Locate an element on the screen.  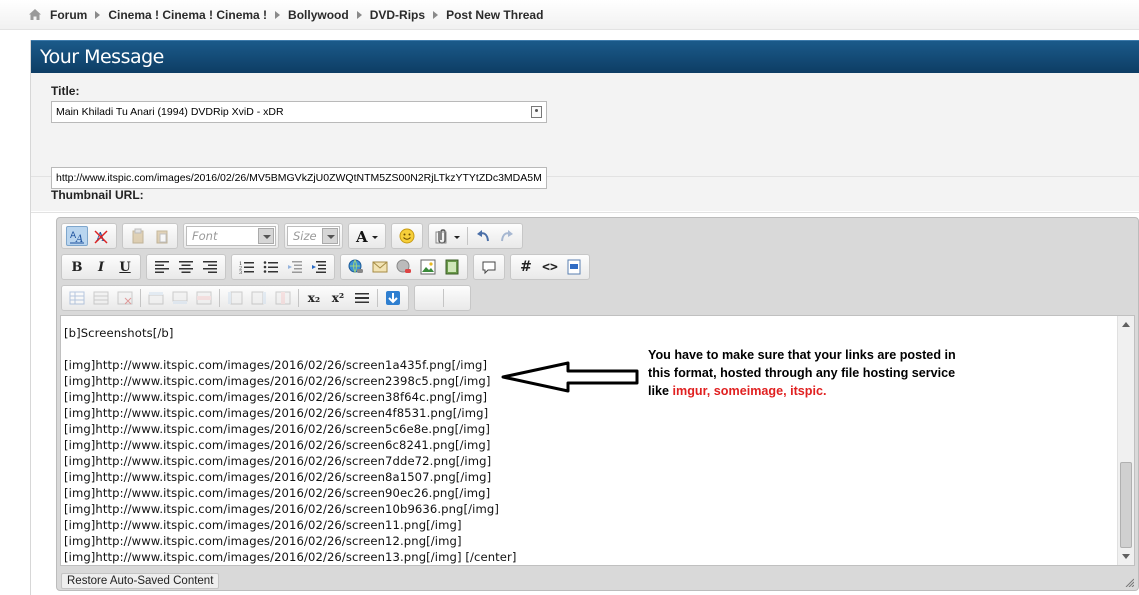
insert-row-above-icon is located at coordinates (156, 298).